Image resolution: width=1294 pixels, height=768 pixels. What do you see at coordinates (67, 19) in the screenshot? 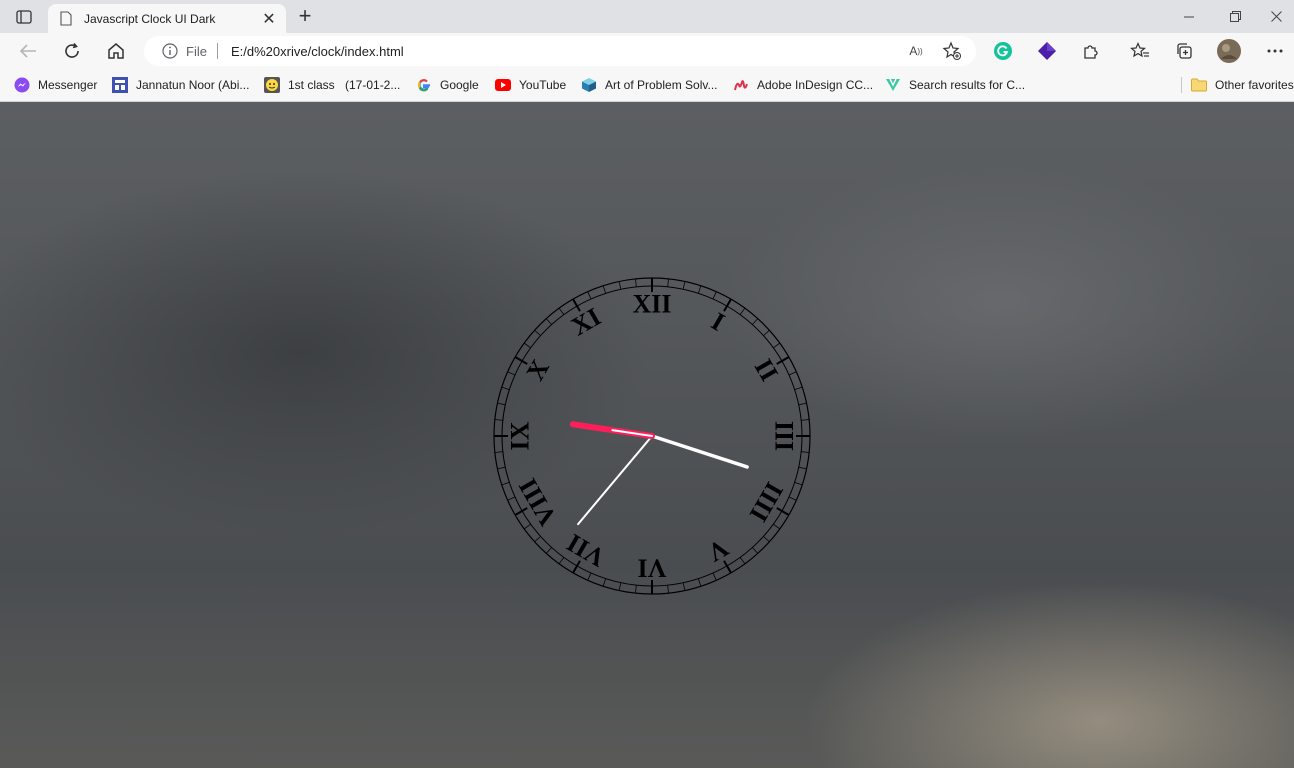
I see `page-icon` at bounding box center [67, 19].